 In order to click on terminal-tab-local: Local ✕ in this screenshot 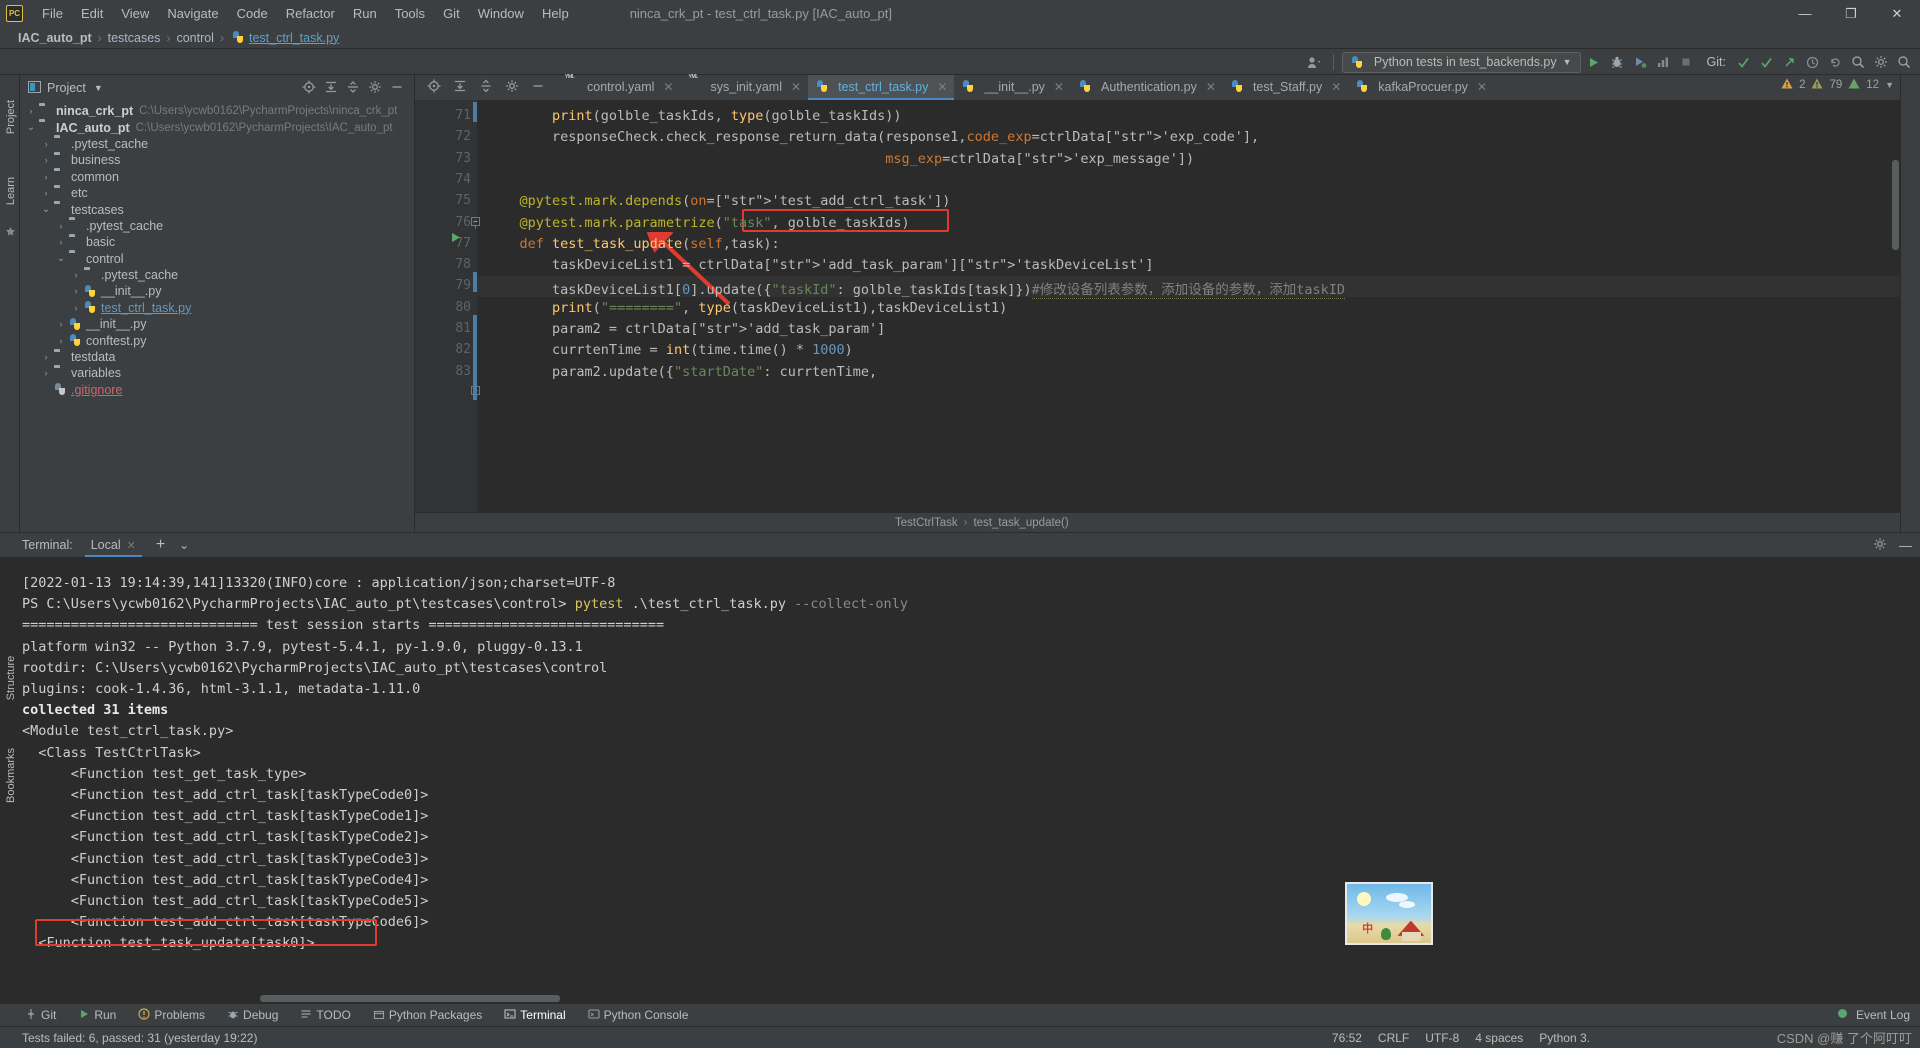, I will do `click(113, 545)`.